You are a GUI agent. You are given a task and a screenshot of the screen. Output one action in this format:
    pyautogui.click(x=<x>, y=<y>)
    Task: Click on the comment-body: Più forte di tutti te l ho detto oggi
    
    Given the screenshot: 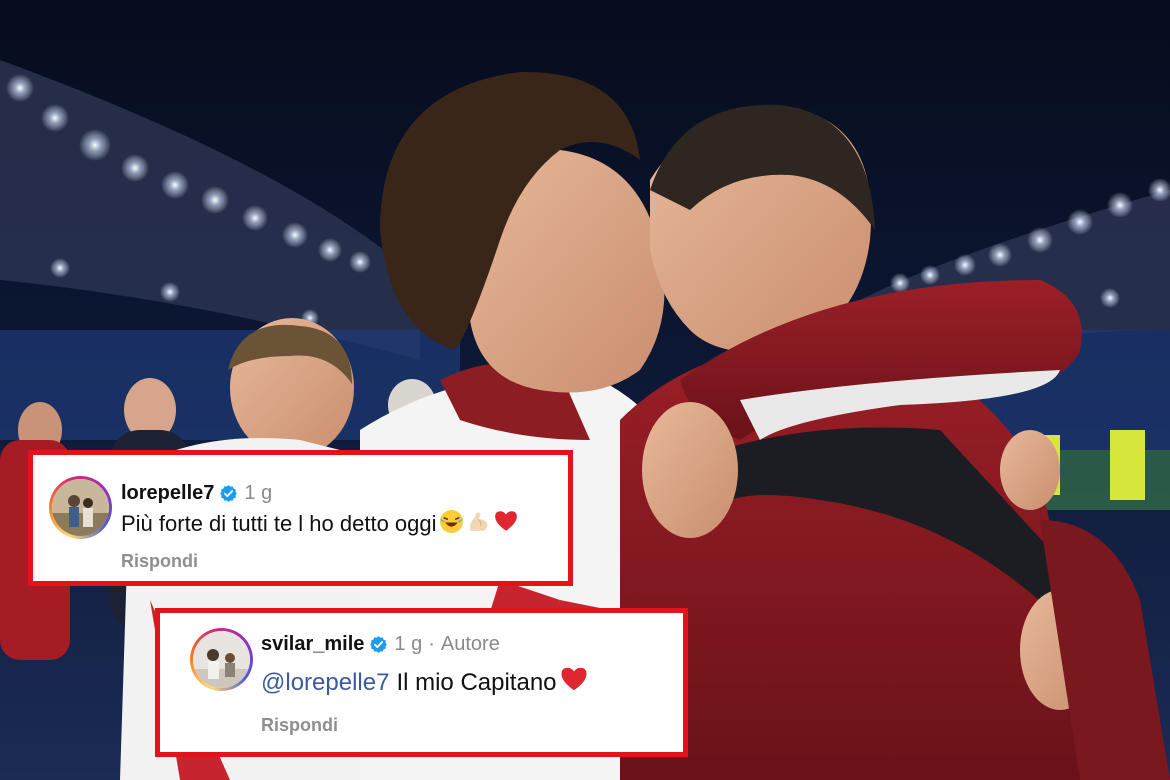 What is the action you would take?
    pyautogui.click(x=320, y=524)
    